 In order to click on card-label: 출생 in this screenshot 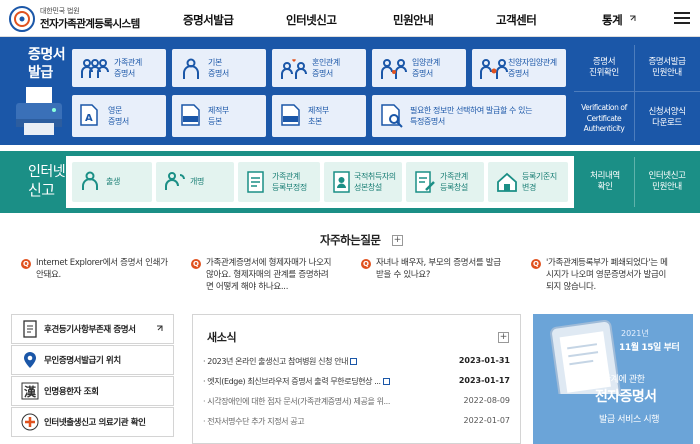, I will do `click(113, 181)`.